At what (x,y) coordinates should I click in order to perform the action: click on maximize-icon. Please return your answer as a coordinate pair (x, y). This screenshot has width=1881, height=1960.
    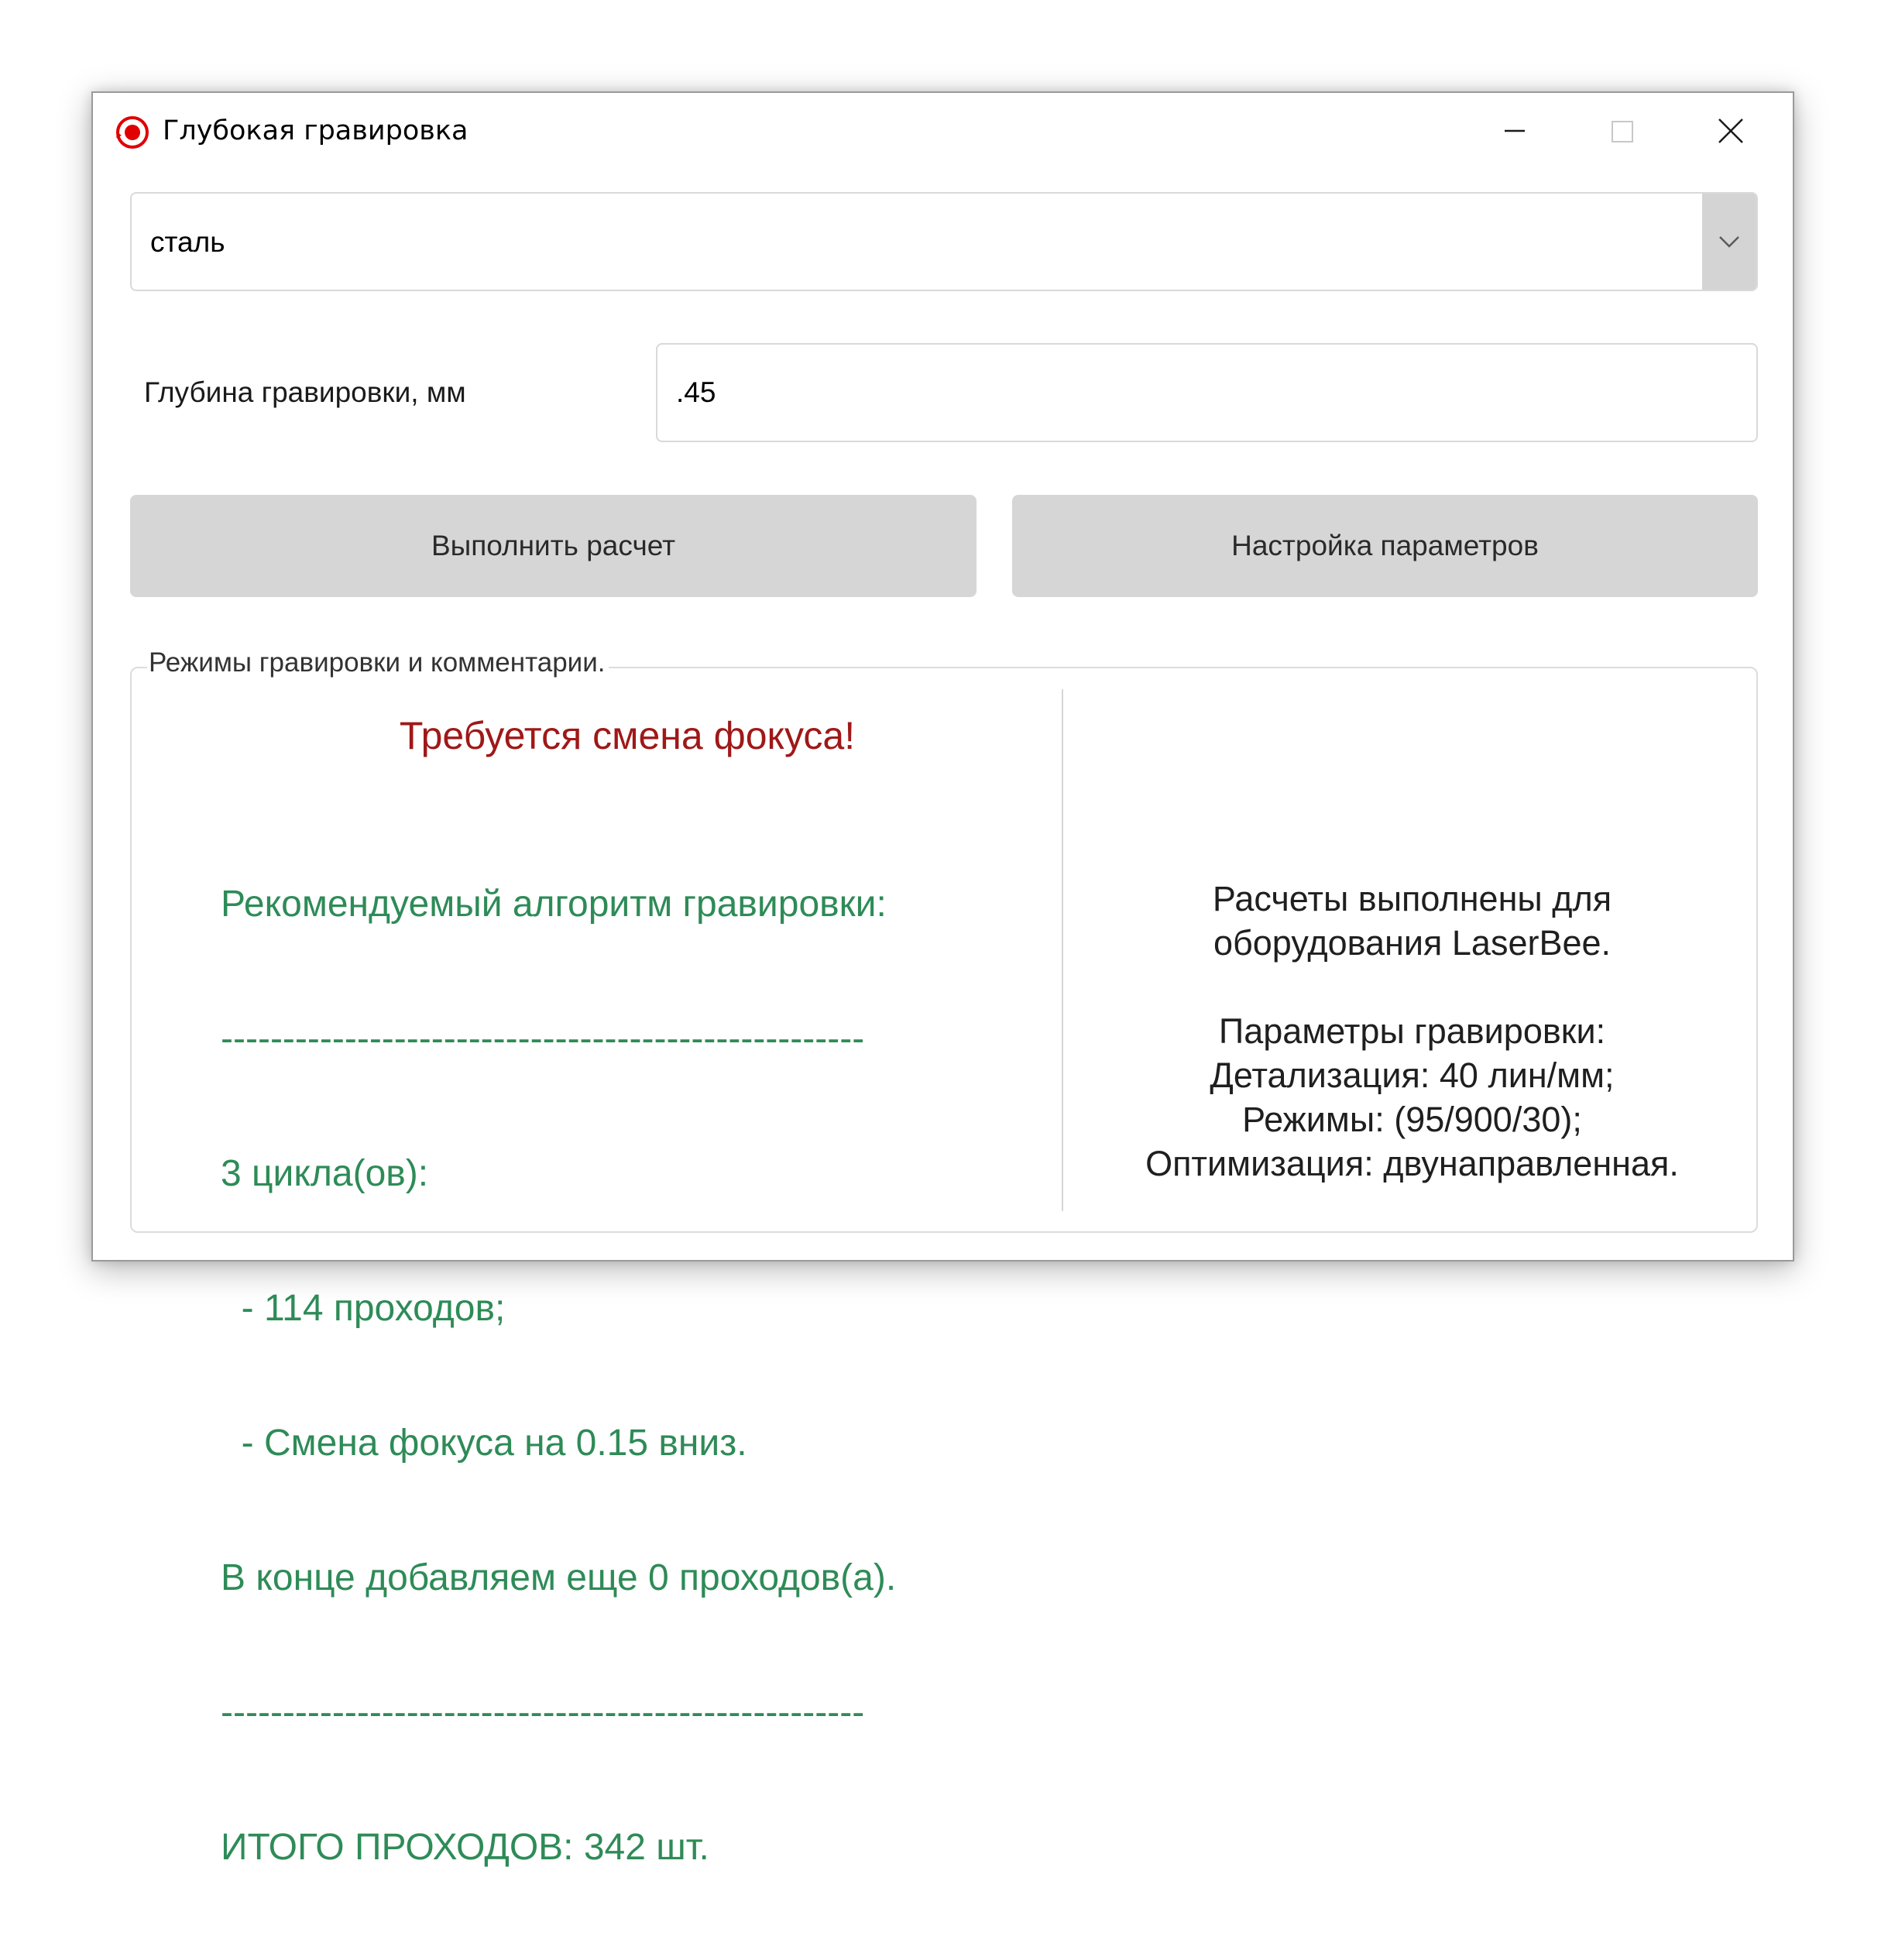
    Looking at the image, I should click on (1622, 131).